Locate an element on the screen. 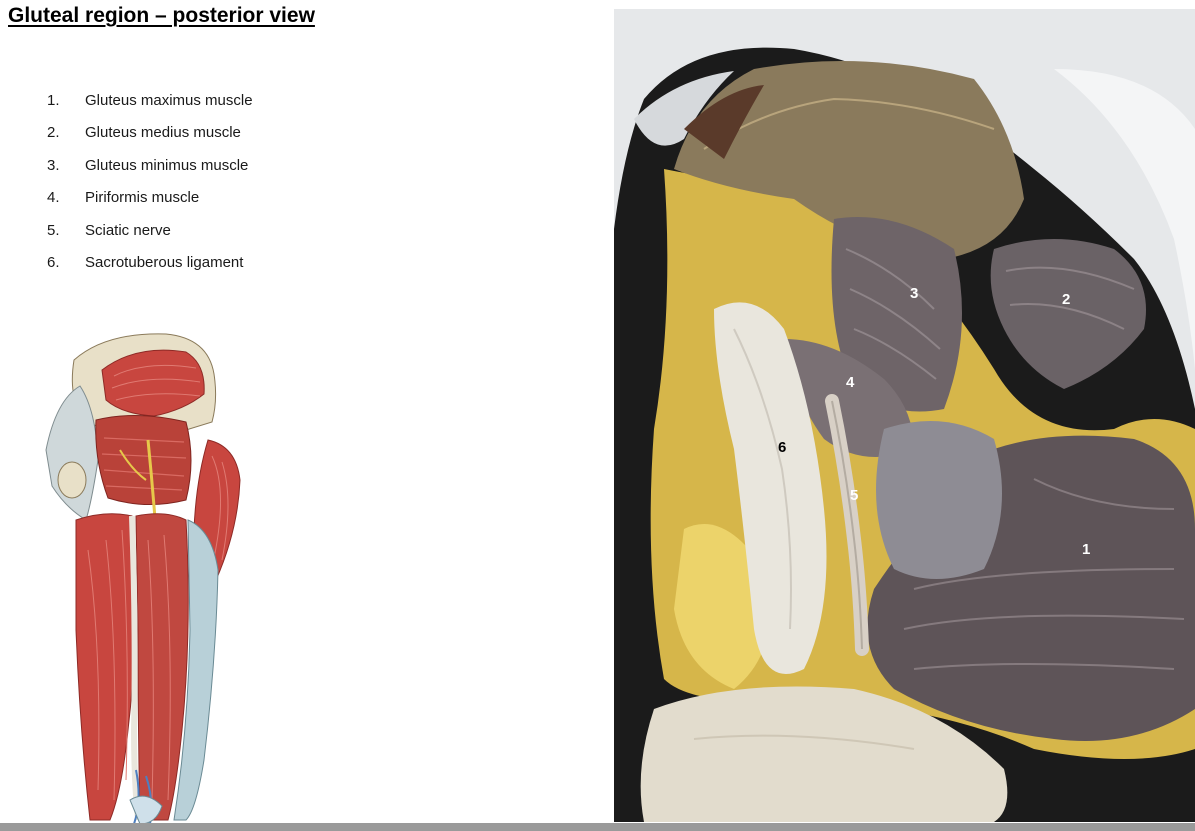  legend-item: 5. Sciatic nerve is located at coordinates (150, 238).